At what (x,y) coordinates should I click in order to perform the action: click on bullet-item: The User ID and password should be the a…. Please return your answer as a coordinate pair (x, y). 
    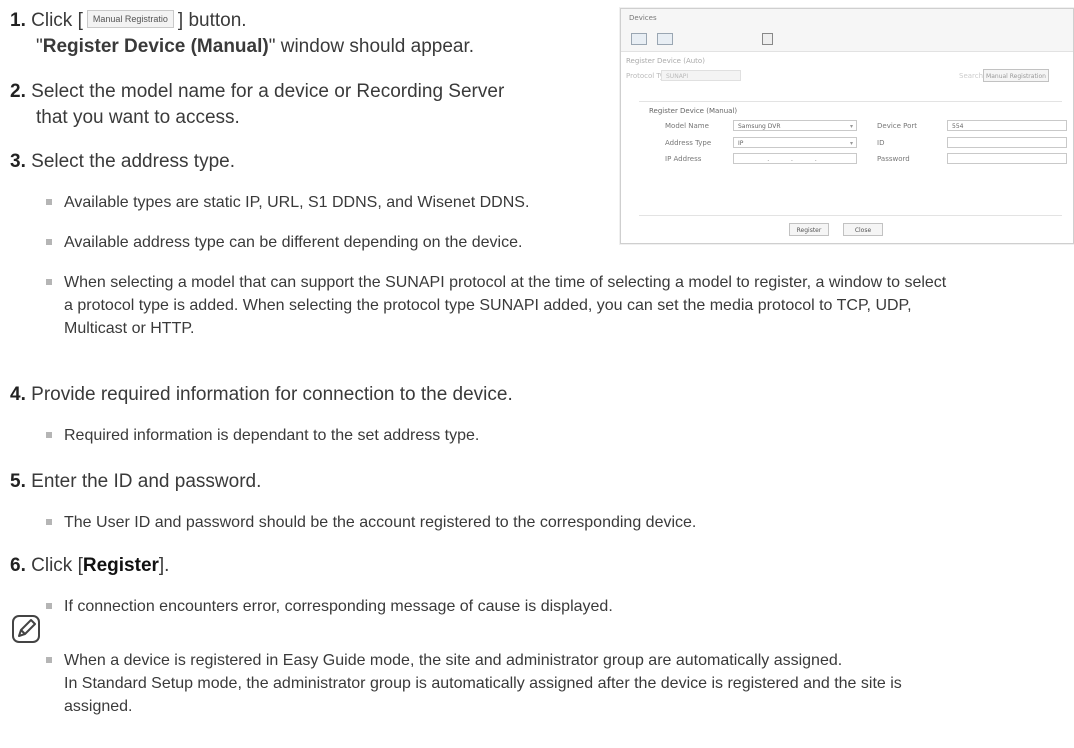
    Looking at the image, I should click on (496, 522).